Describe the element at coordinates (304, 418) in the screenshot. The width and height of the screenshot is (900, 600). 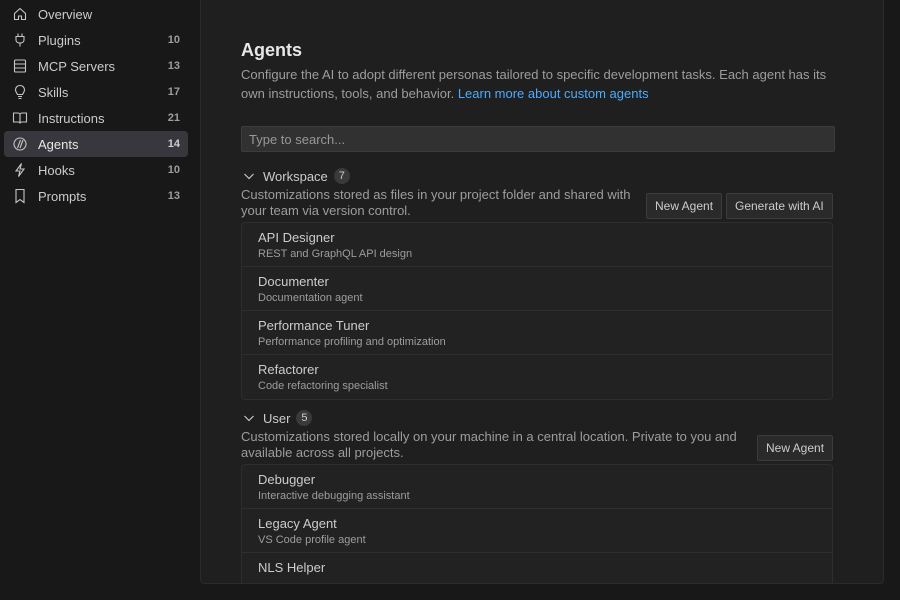
I see `count-badge: 5` at that location.